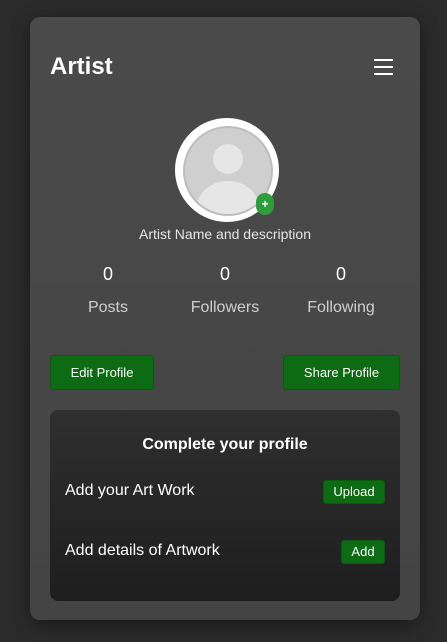 This screenshot has width=447, height=642. I want to click on stat-followers-count: 0, so click(224, 274).